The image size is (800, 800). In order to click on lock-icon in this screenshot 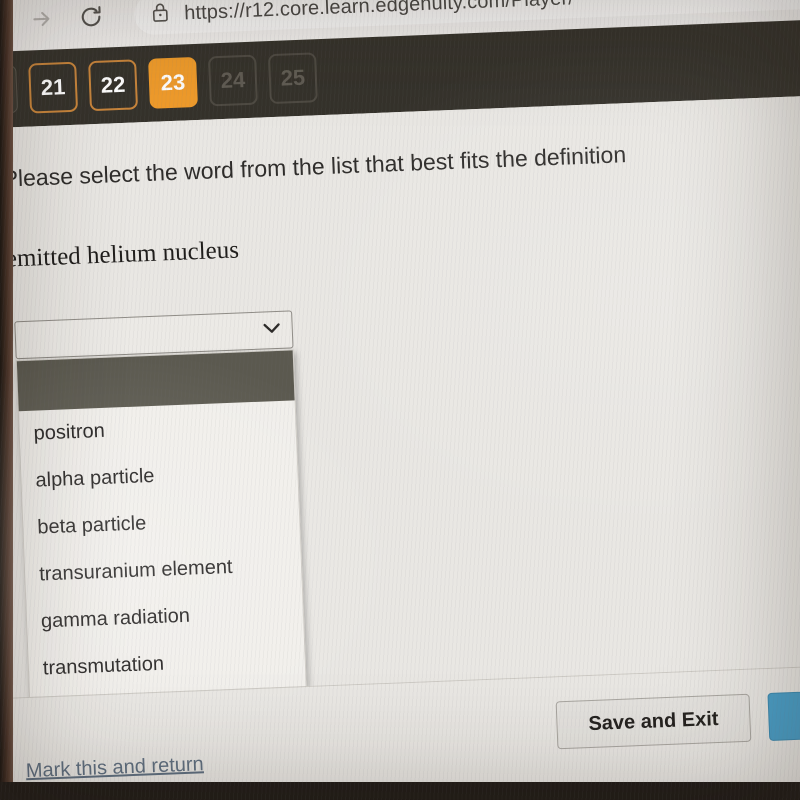, I will do `click(160, 14)`.